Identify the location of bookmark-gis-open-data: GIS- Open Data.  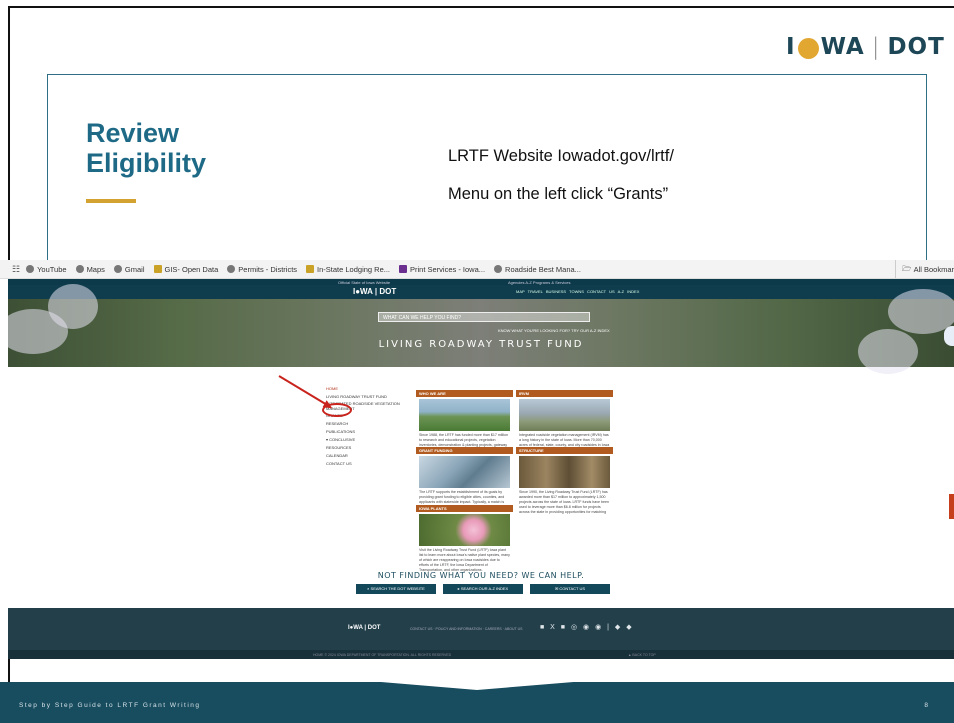
(185, 269).